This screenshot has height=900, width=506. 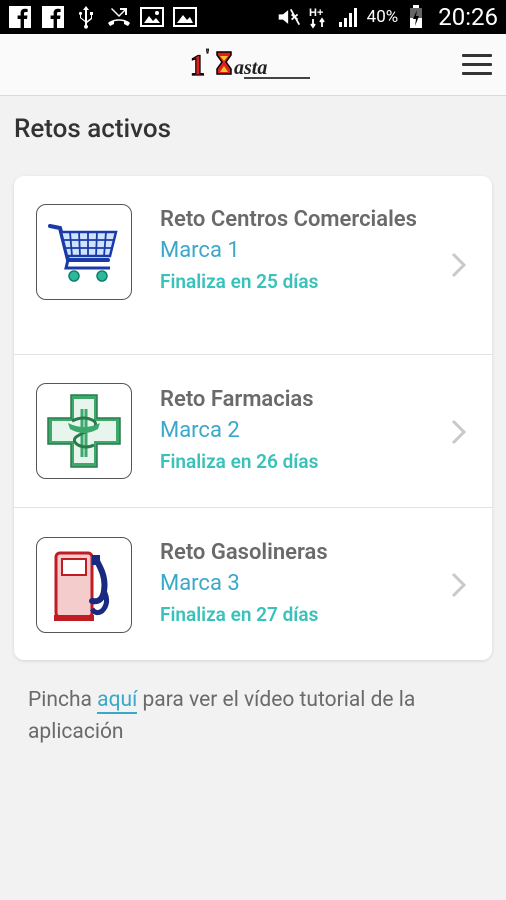 I want to click on app-logo: 1 ' asta, so click(x=251, y=64).